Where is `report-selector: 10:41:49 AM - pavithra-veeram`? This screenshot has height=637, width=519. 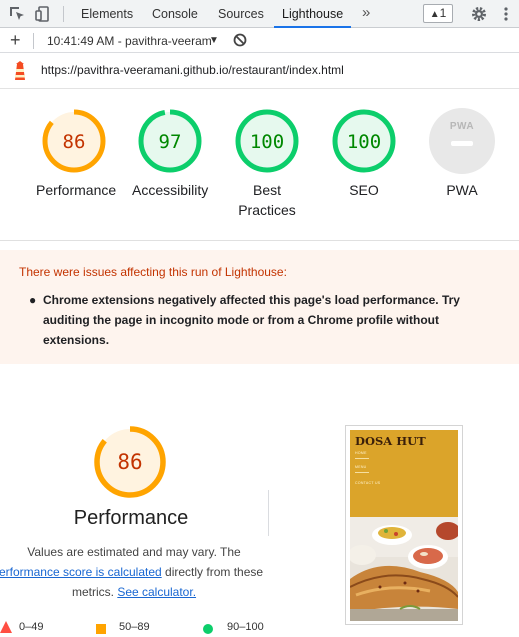 report-selector: 10:41:49 AM - pavithra-veeram is located at coordinates (129, 41).